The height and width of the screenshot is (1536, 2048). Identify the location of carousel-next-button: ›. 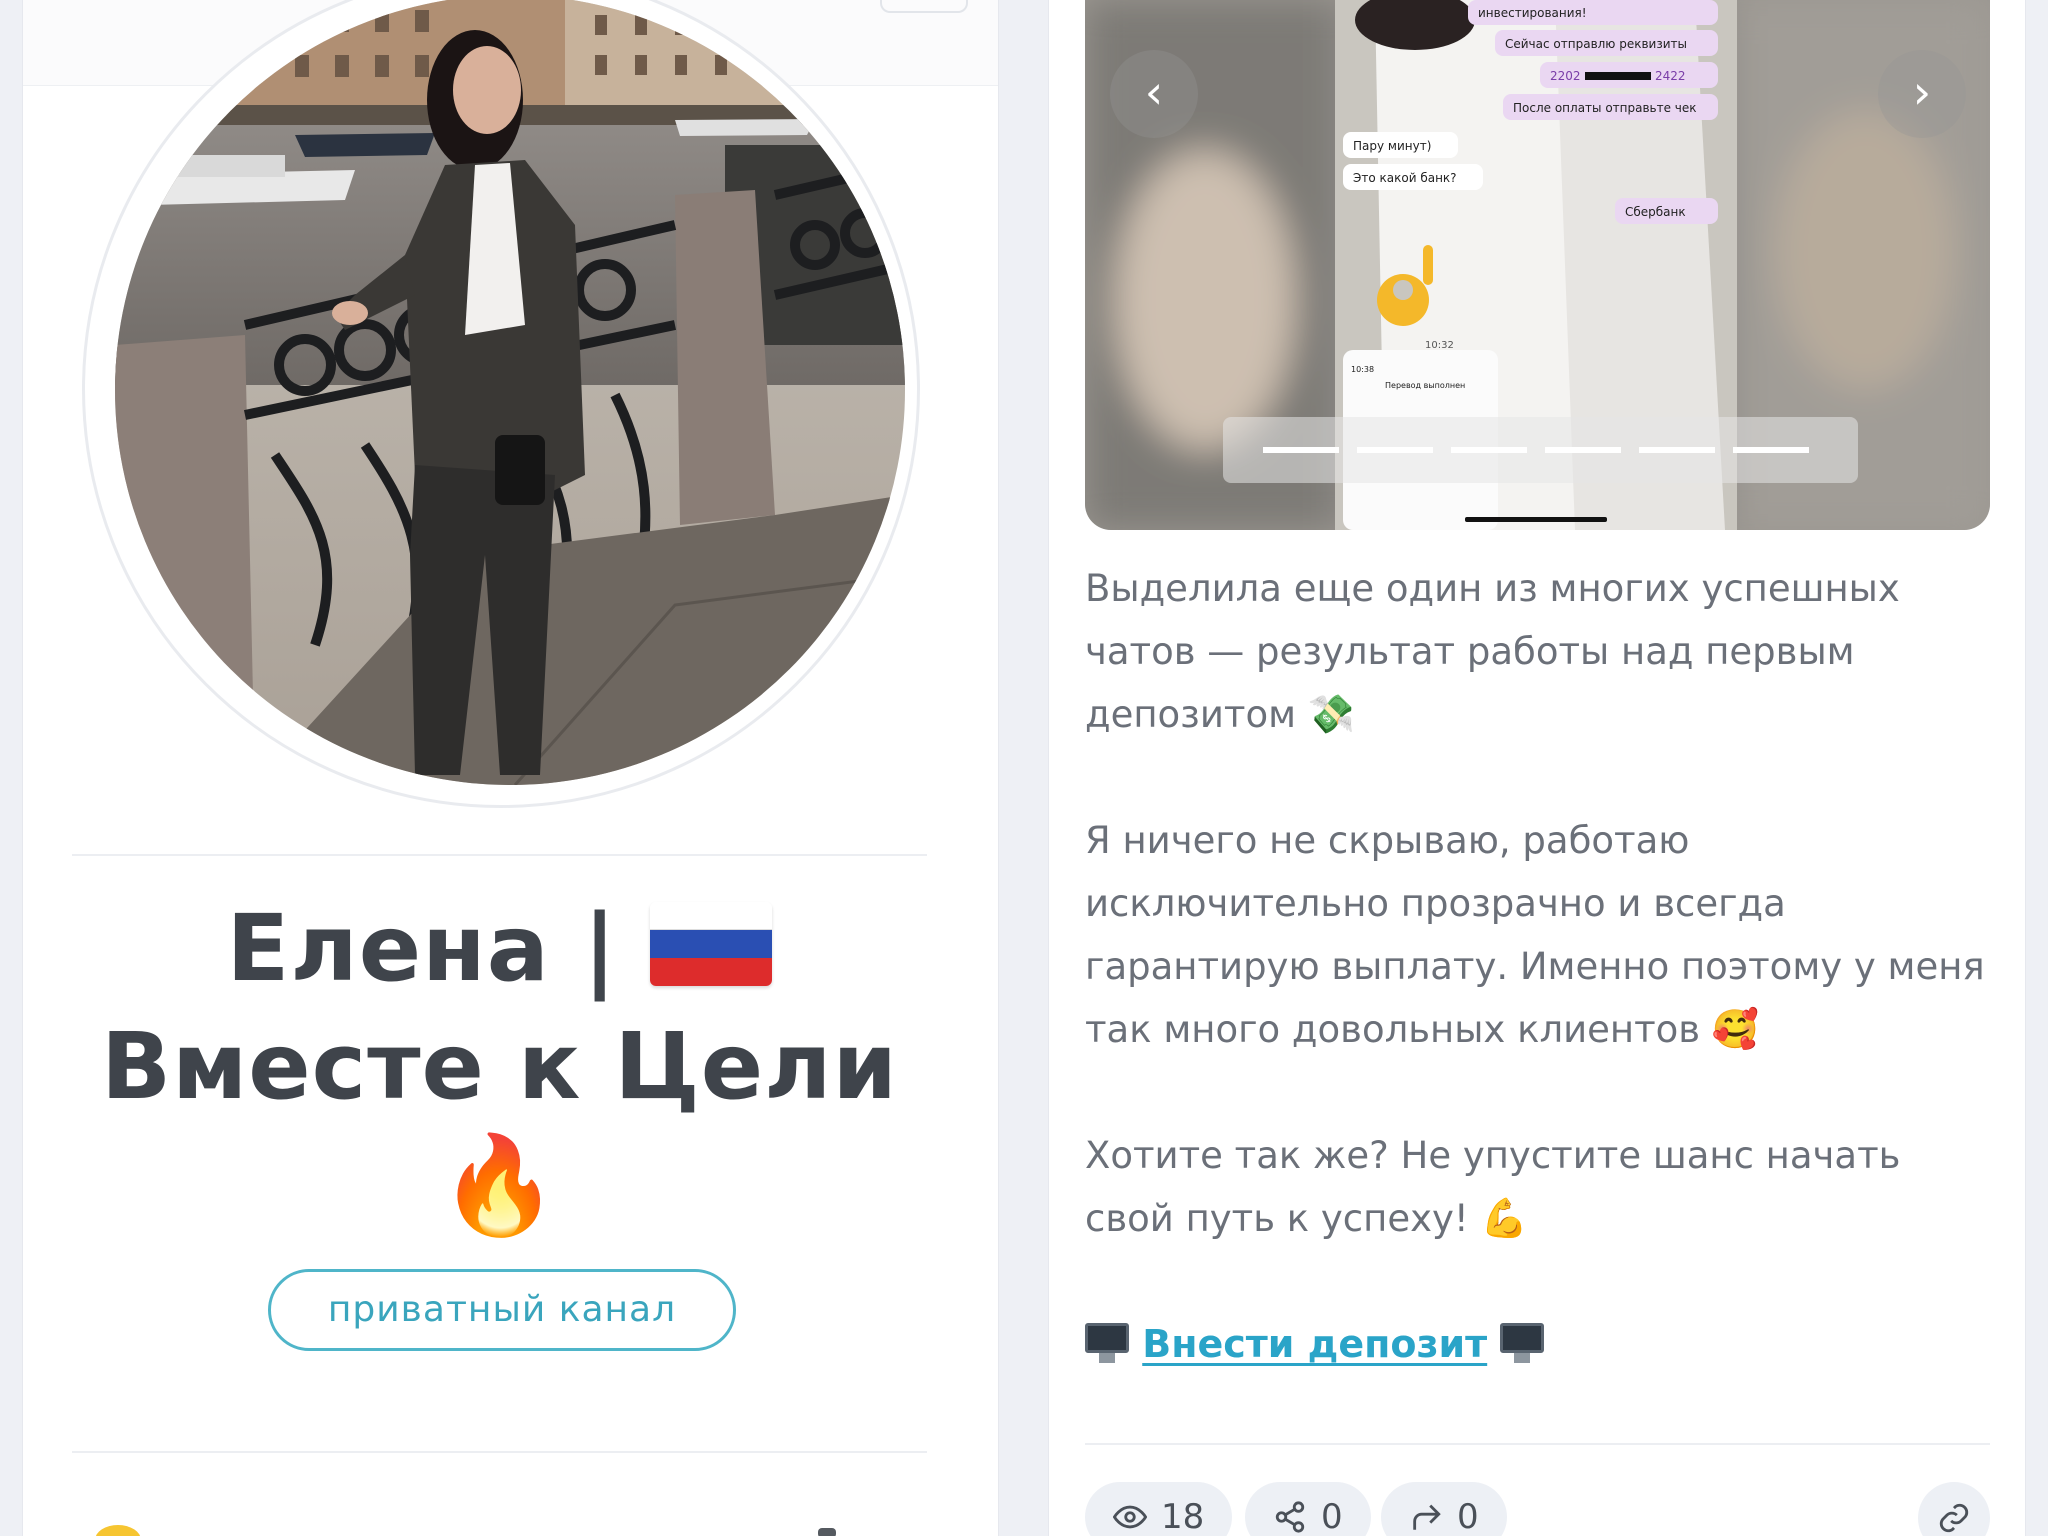
(1922, 94).